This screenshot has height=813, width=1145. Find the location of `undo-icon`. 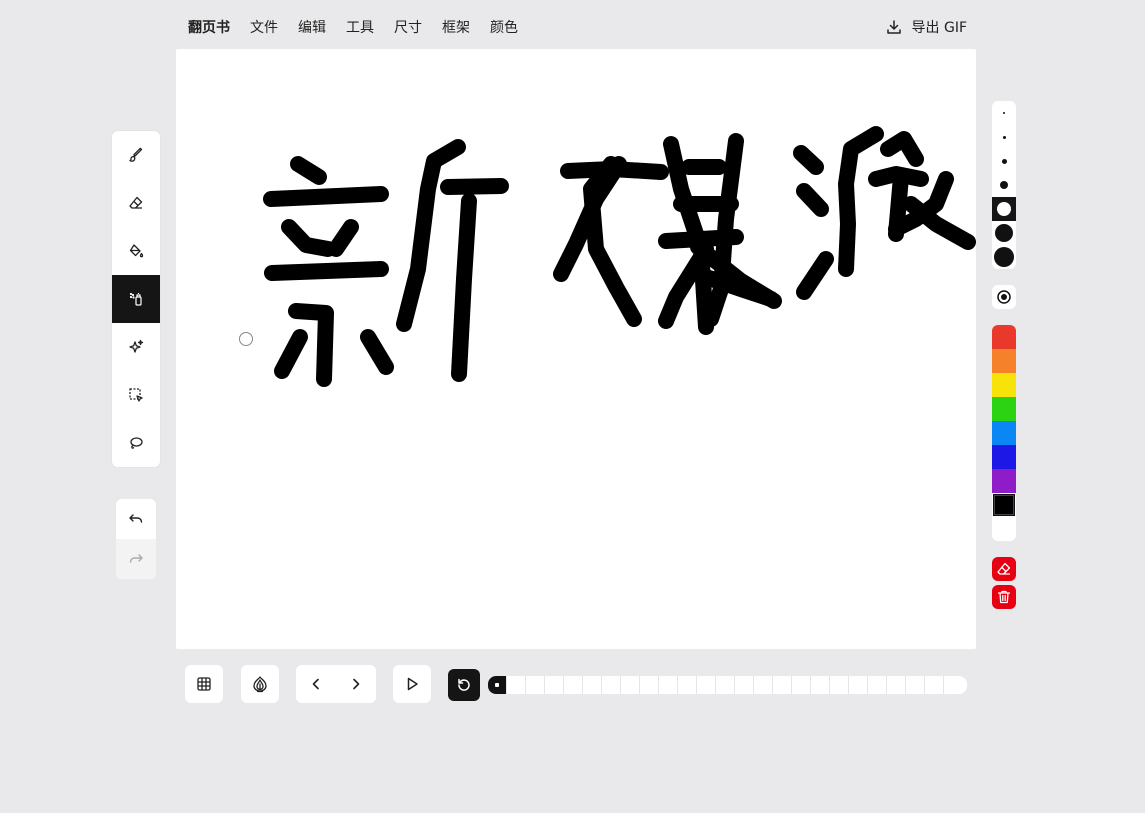

undo-icon is located at coordinates (136, 518).